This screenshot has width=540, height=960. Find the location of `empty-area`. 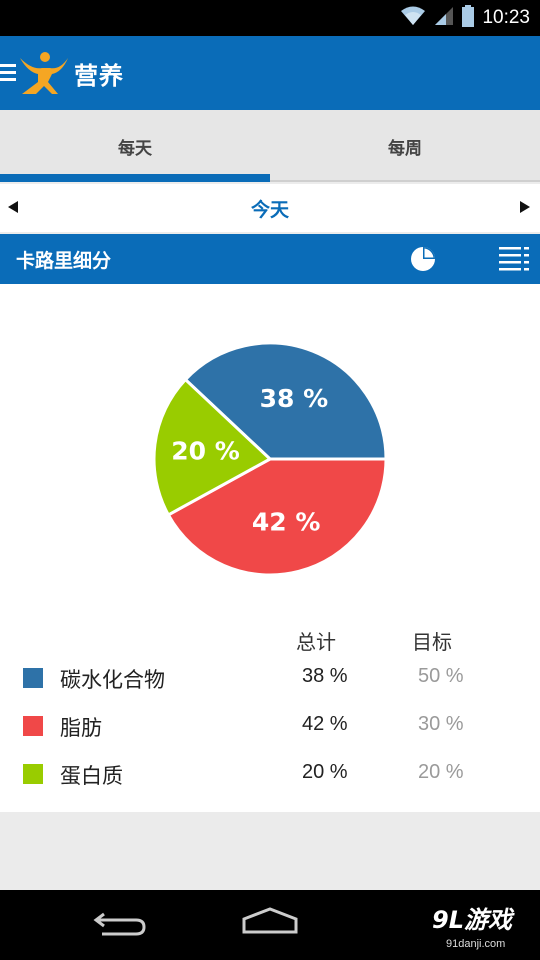

empty-area is located at coordinates (270, 851).